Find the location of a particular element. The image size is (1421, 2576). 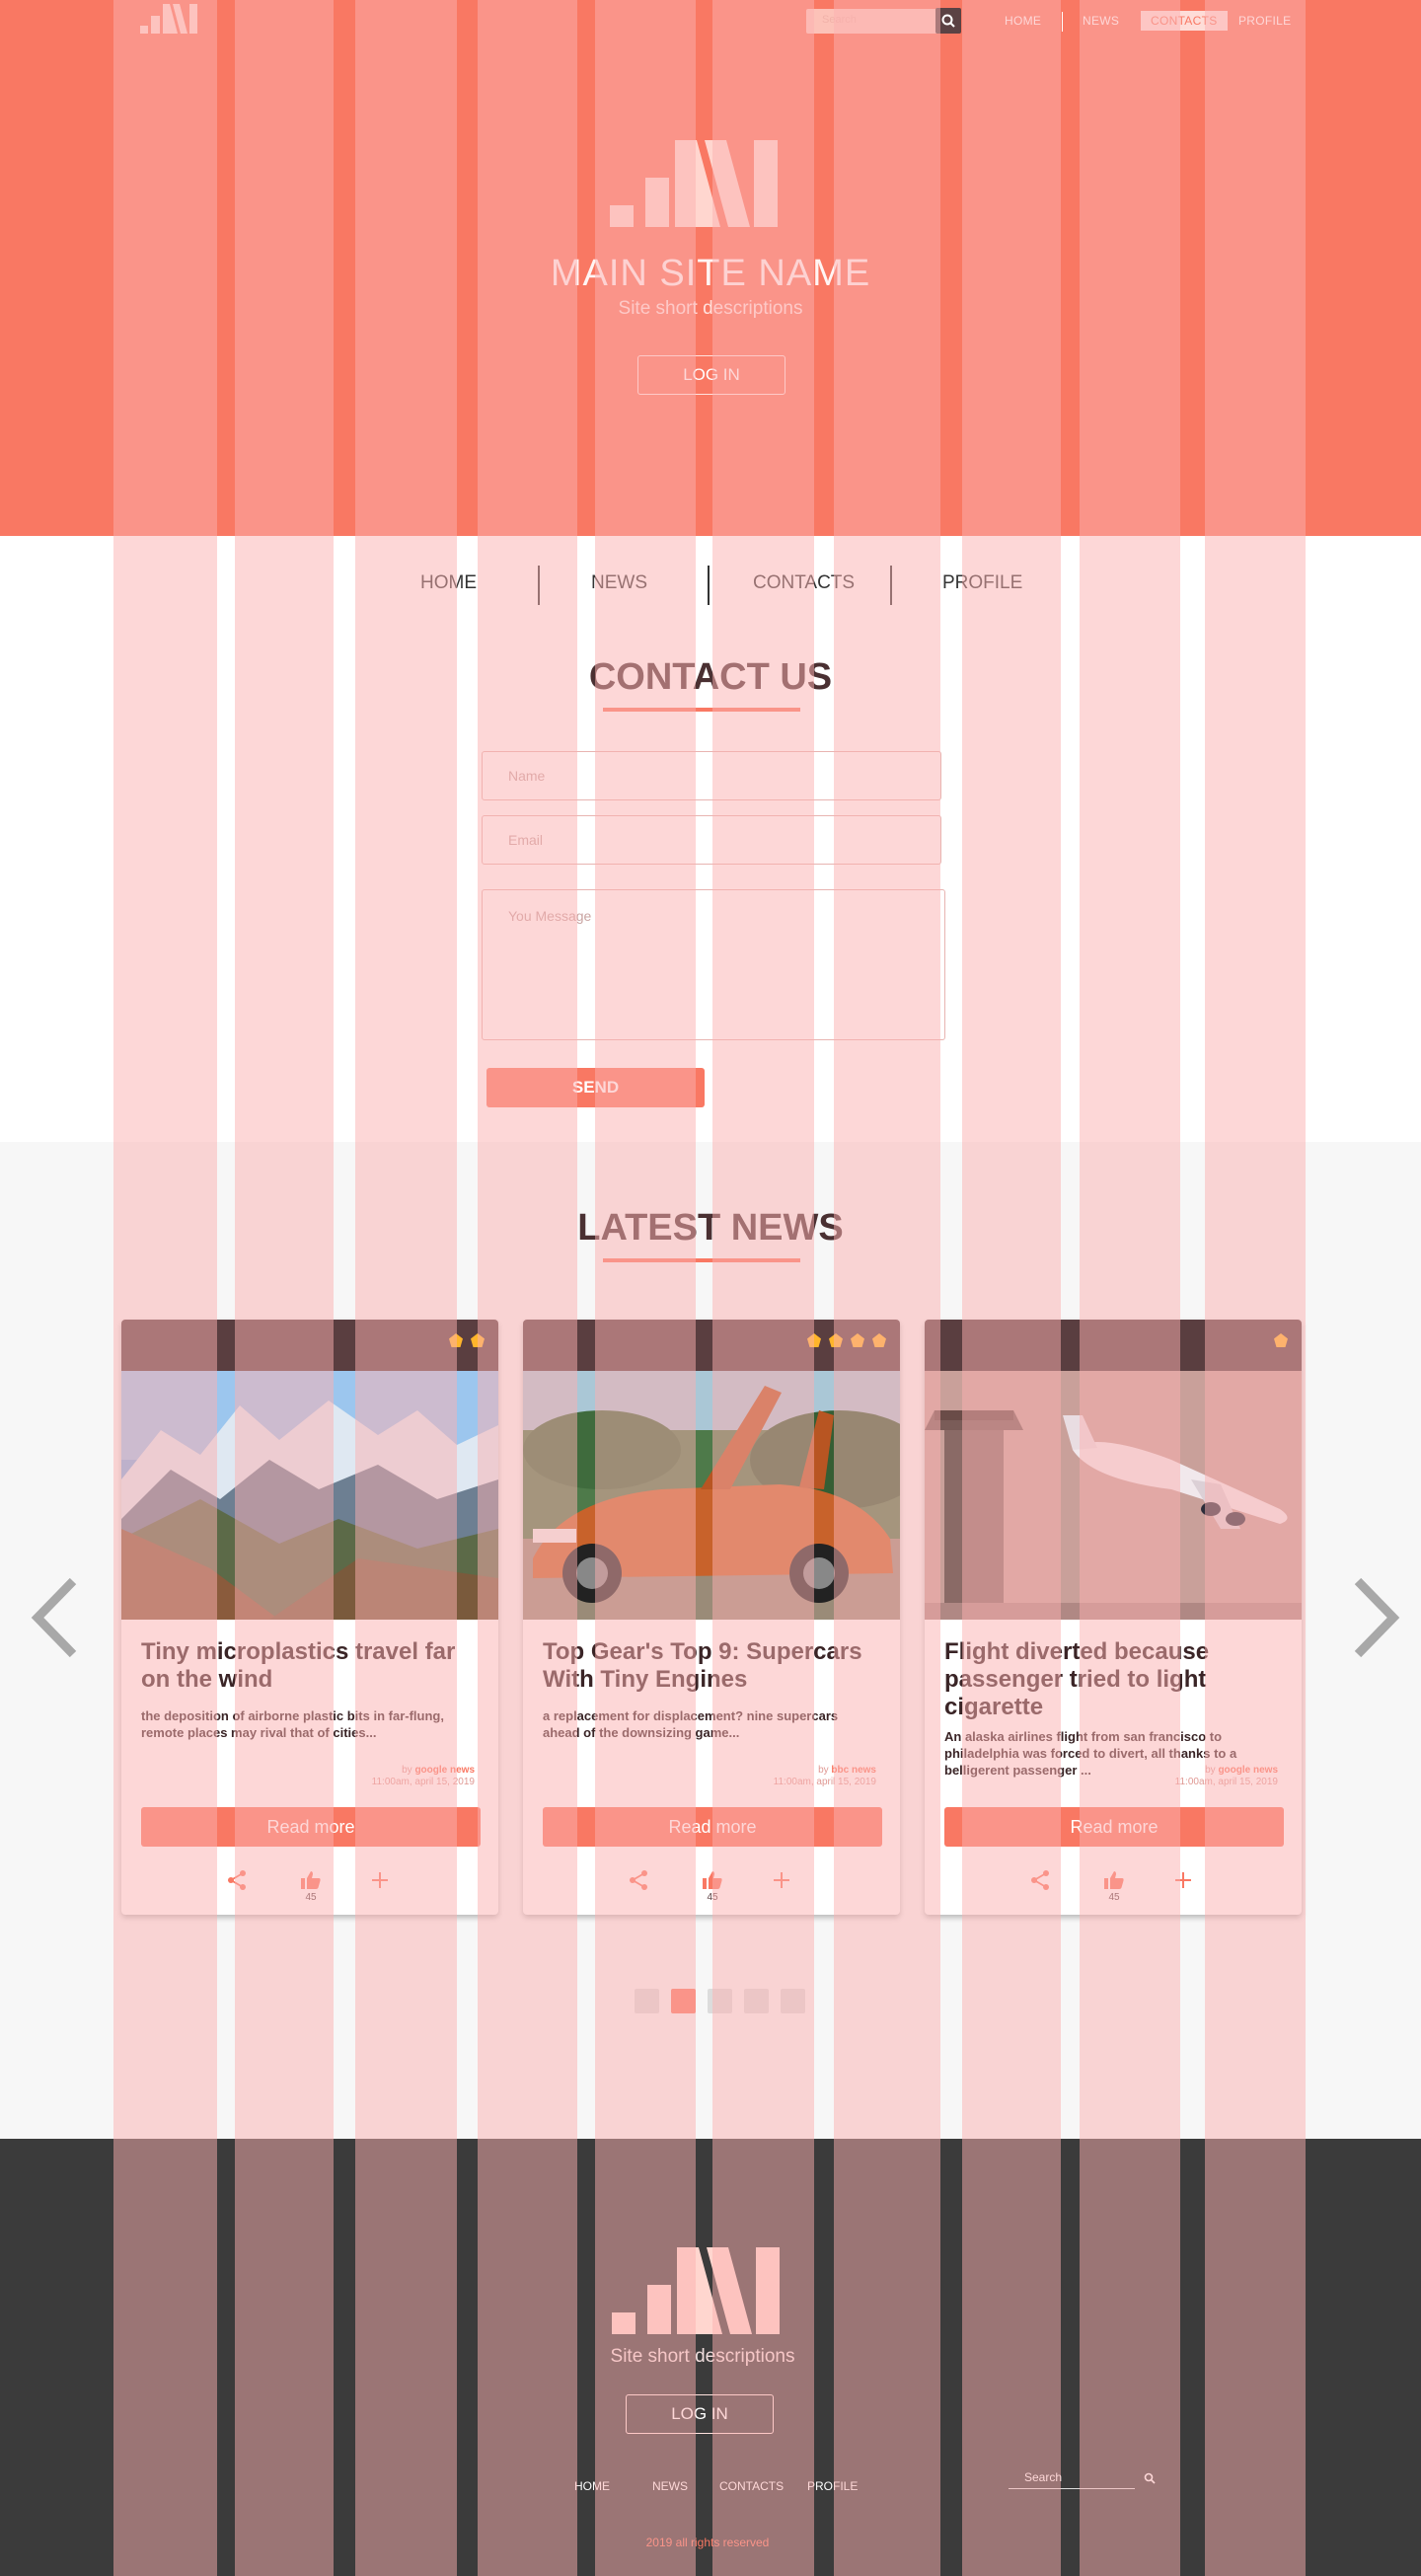

footer-logo-icon is located at coordinates (696, 2290).